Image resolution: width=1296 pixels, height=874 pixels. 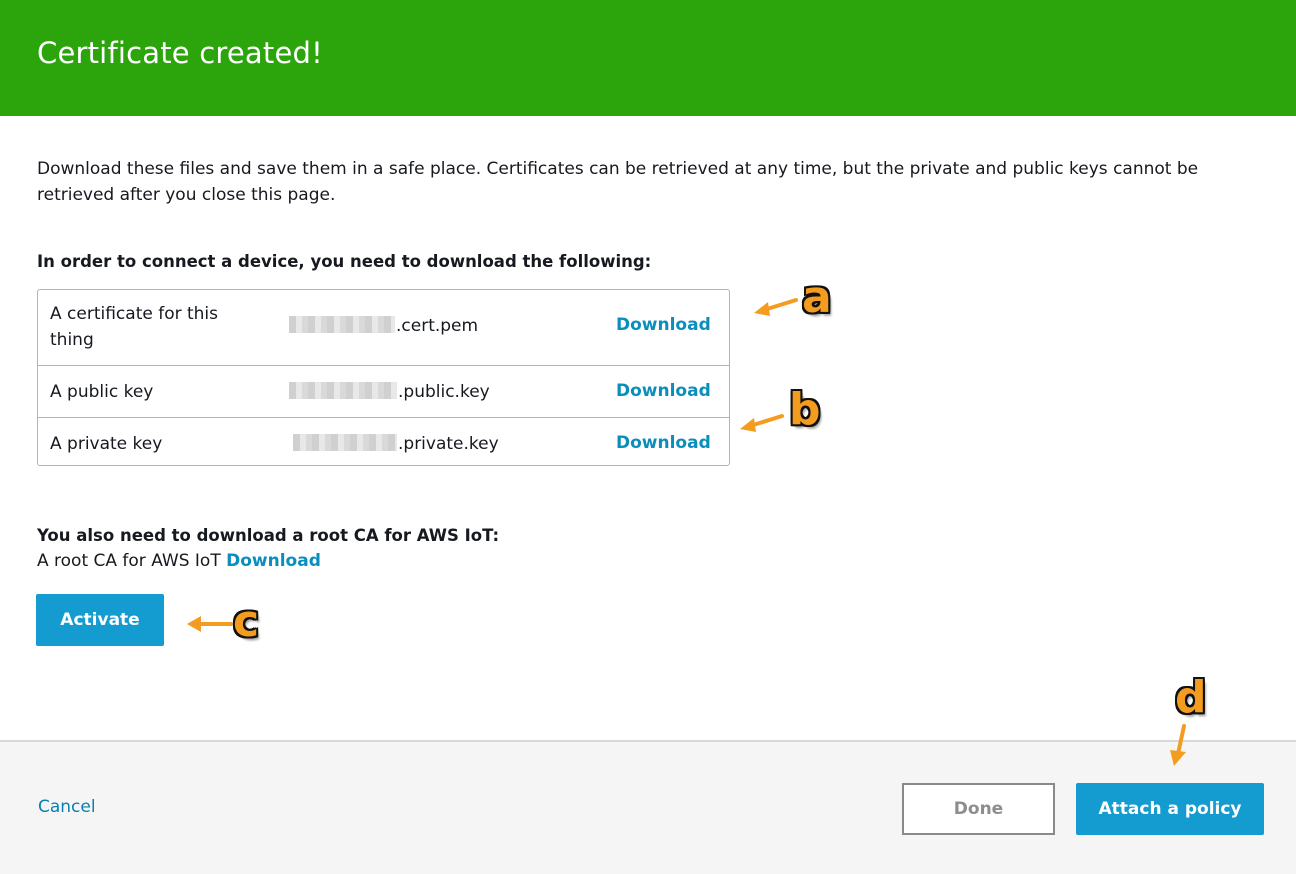 What do you see at coordinates (663, 391) in the screenshot?
I see `download-public-key-link: Download` at bounding box center [663, 391].